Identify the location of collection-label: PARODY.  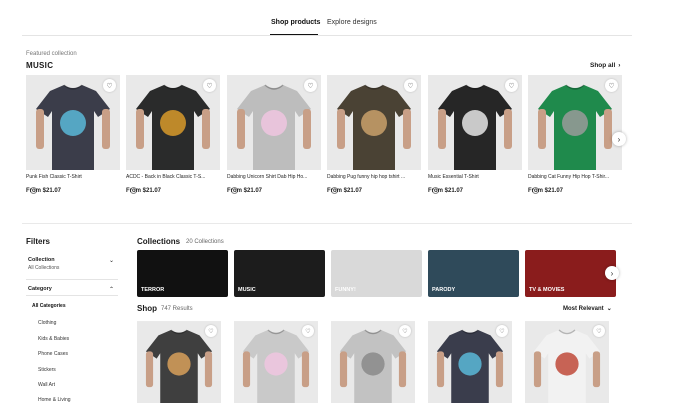
(444, 290).